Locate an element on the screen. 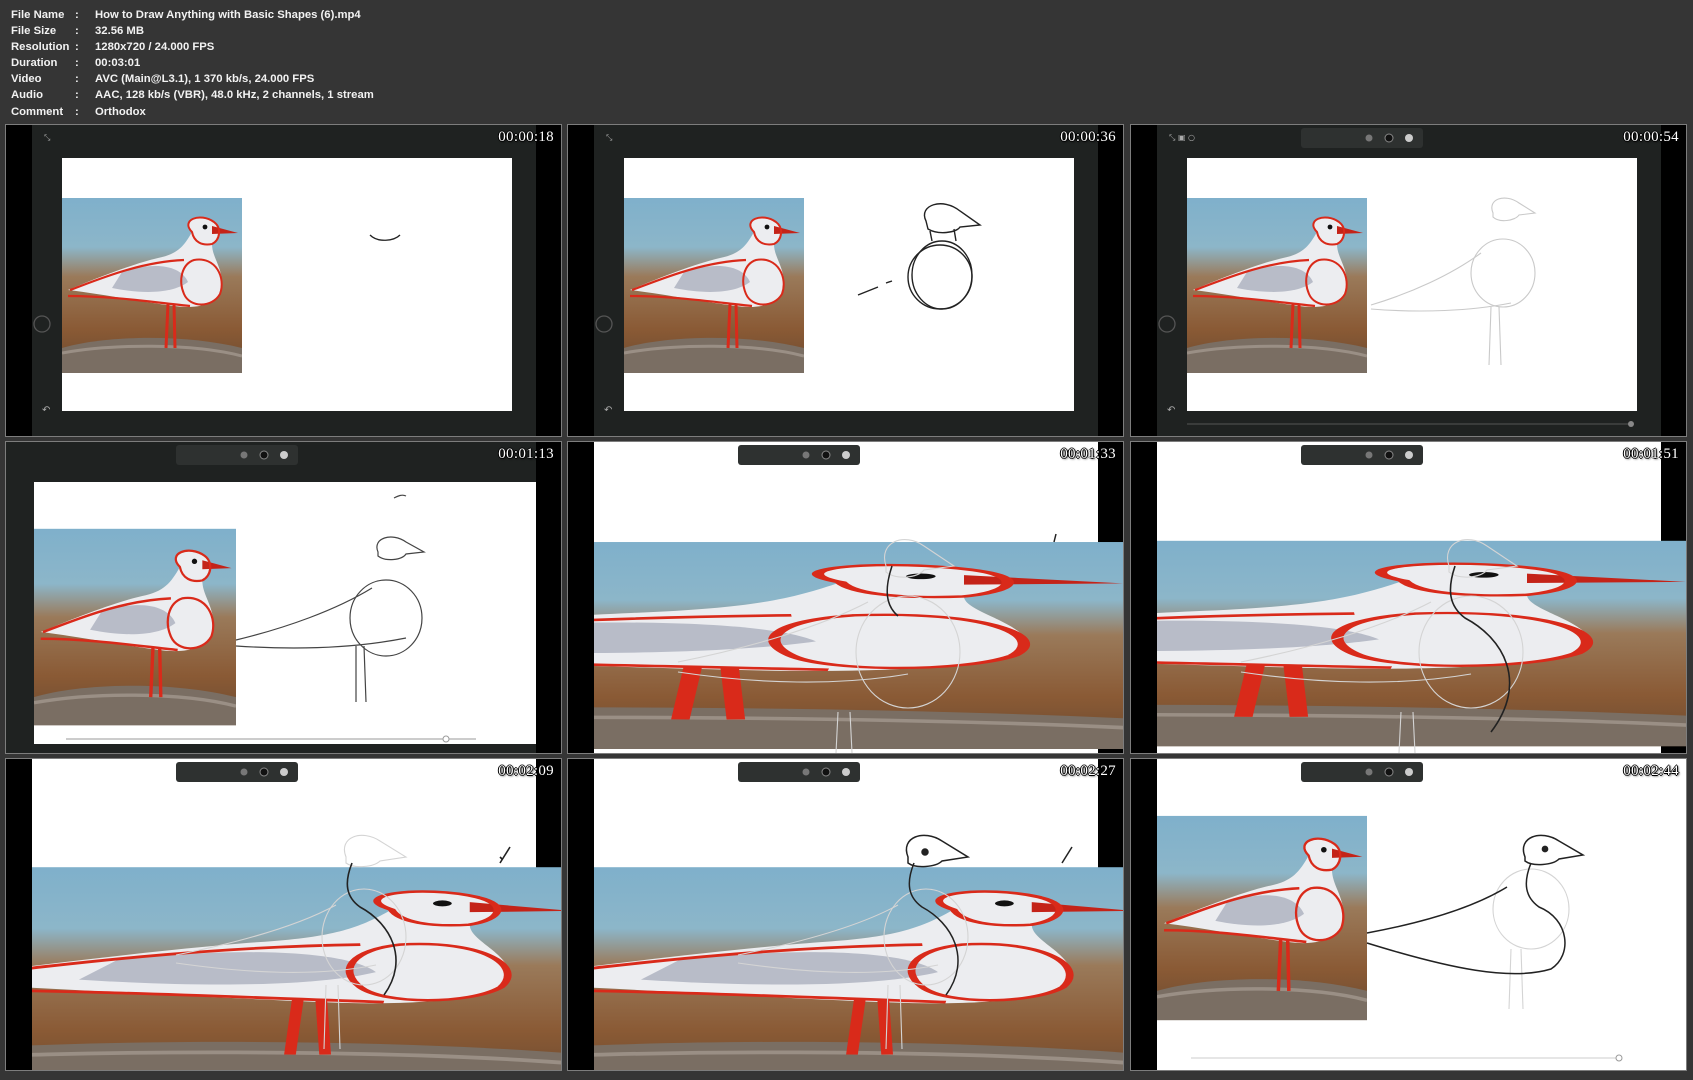 The height and width of the screenshot is (1080, 1693). timestamp: 00:01:51 is located at coordinates (1651, 454).